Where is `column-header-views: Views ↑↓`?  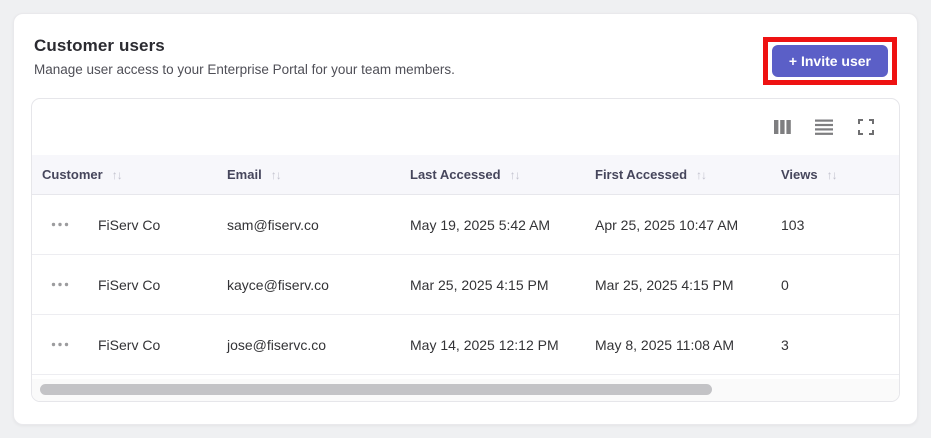 column-header-views: Views ↑↓ is located at coordinates (833, 174).